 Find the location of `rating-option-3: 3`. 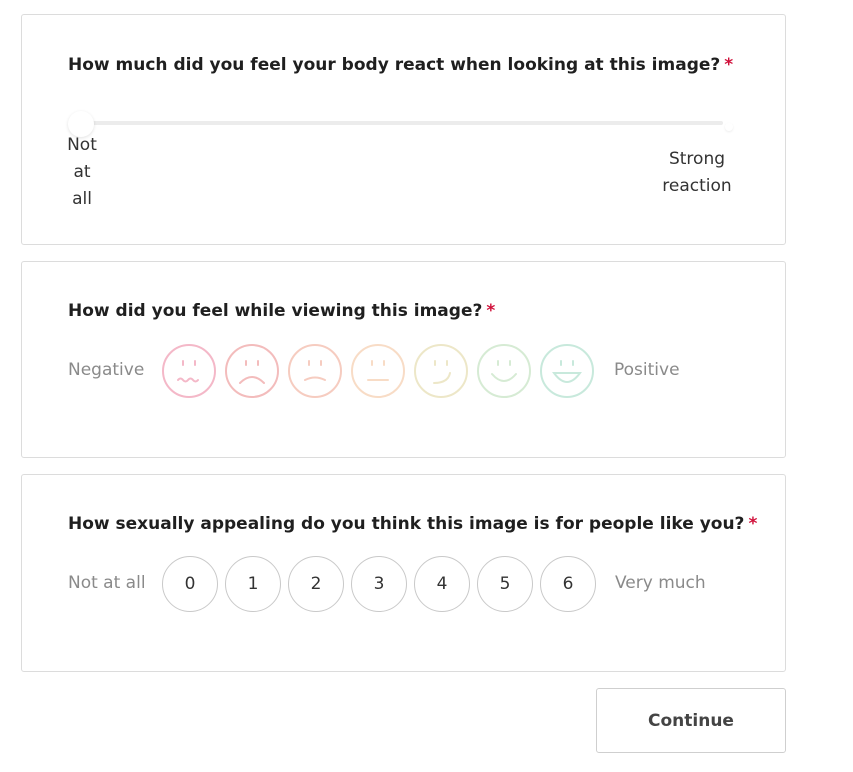

rating-option-3: 3 is located at coordinates (379, 584).